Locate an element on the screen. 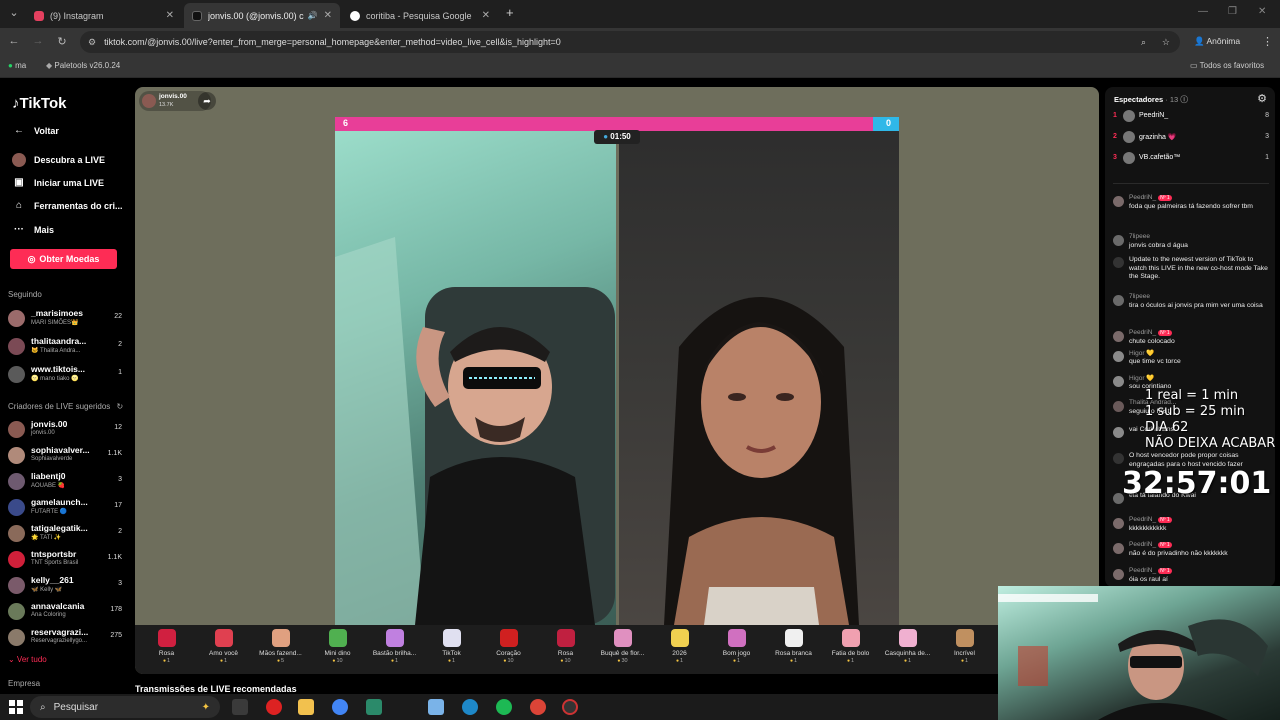  bookmark-paletools: ◆ Paletools v26.0.24 is located at coordinates (83, 65).